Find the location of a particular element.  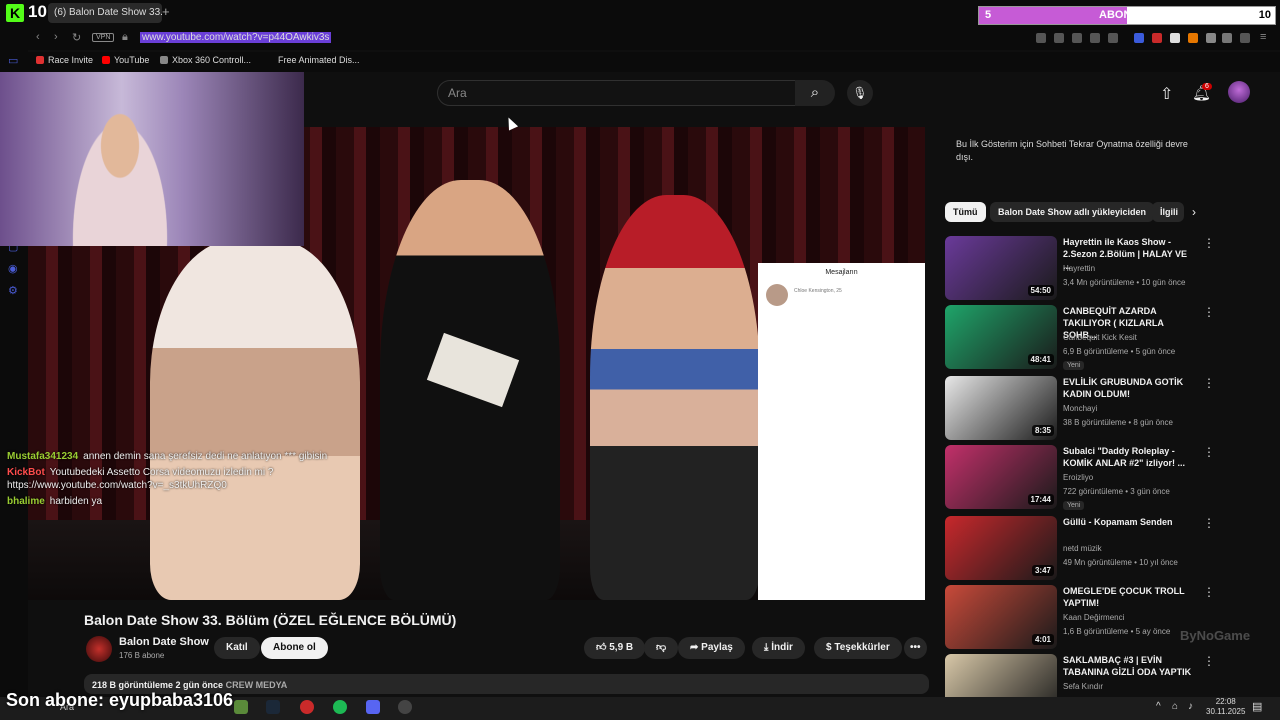

channel-name: Balon Date Show is located at coordinates (164, 642).